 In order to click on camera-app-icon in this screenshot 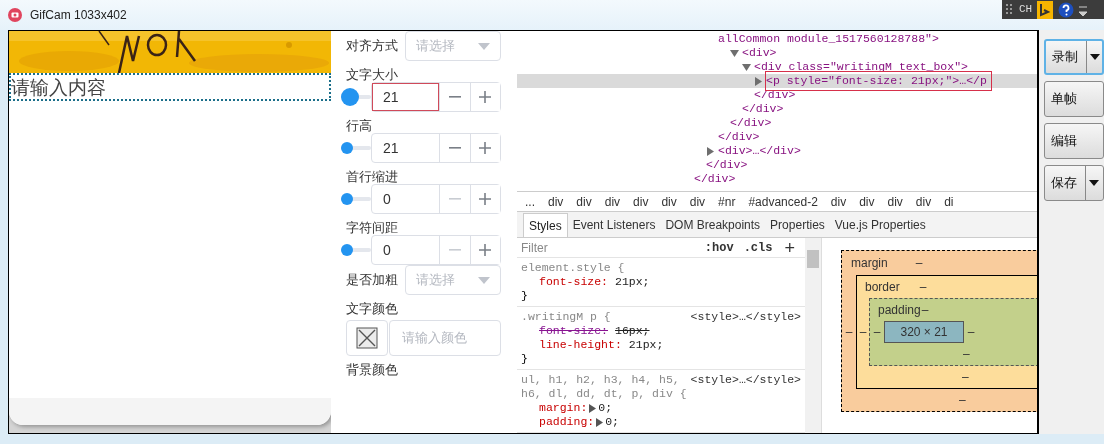, I will do `click(15, 15)`.